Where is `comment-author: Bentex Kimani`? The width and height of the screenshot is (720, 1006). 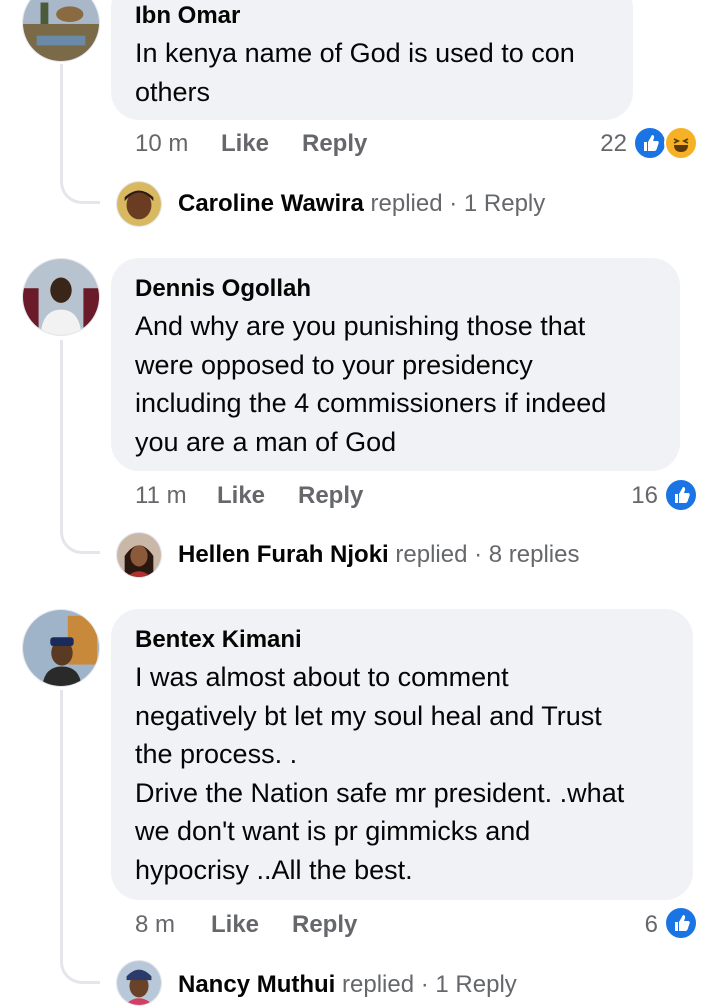
comment-author: Bentex Kimani is located at coordinates (218, 640).